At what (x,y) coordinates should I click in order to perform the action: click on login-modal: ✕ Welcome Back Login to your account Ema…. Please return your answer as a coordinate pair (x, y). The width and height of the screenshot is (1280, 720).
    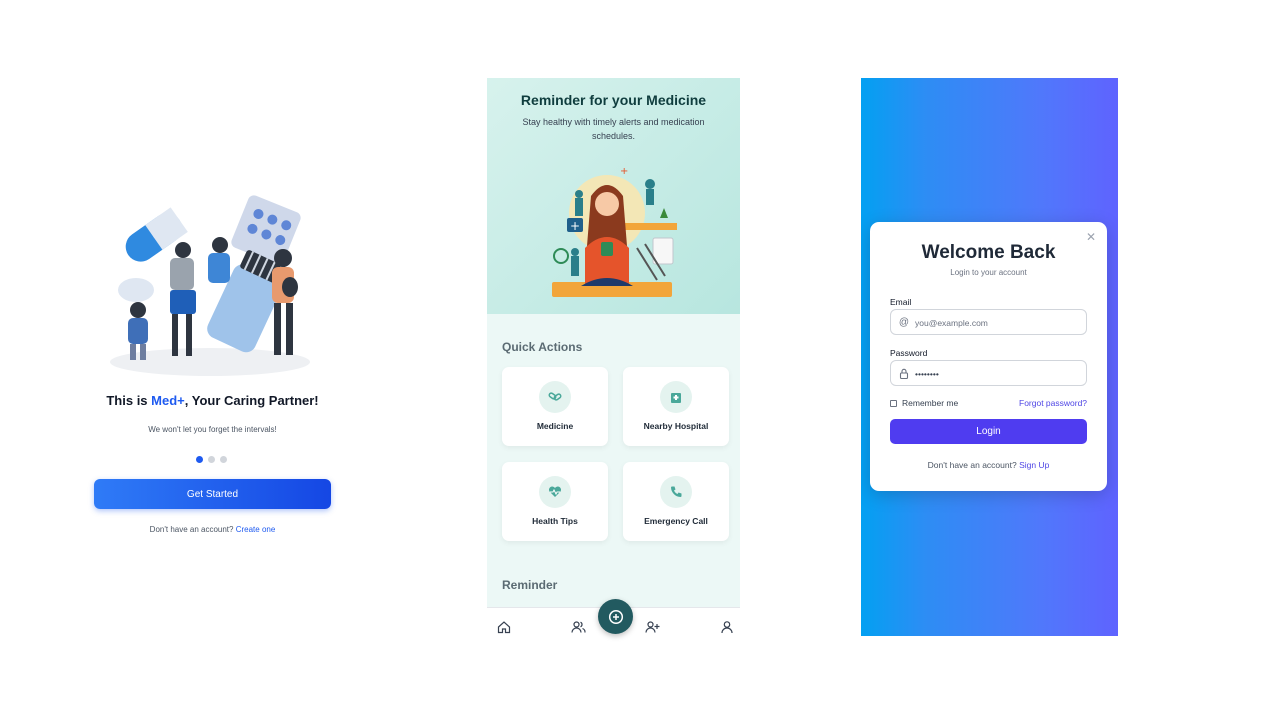
    Looking at the image, I should click on (988, 356).